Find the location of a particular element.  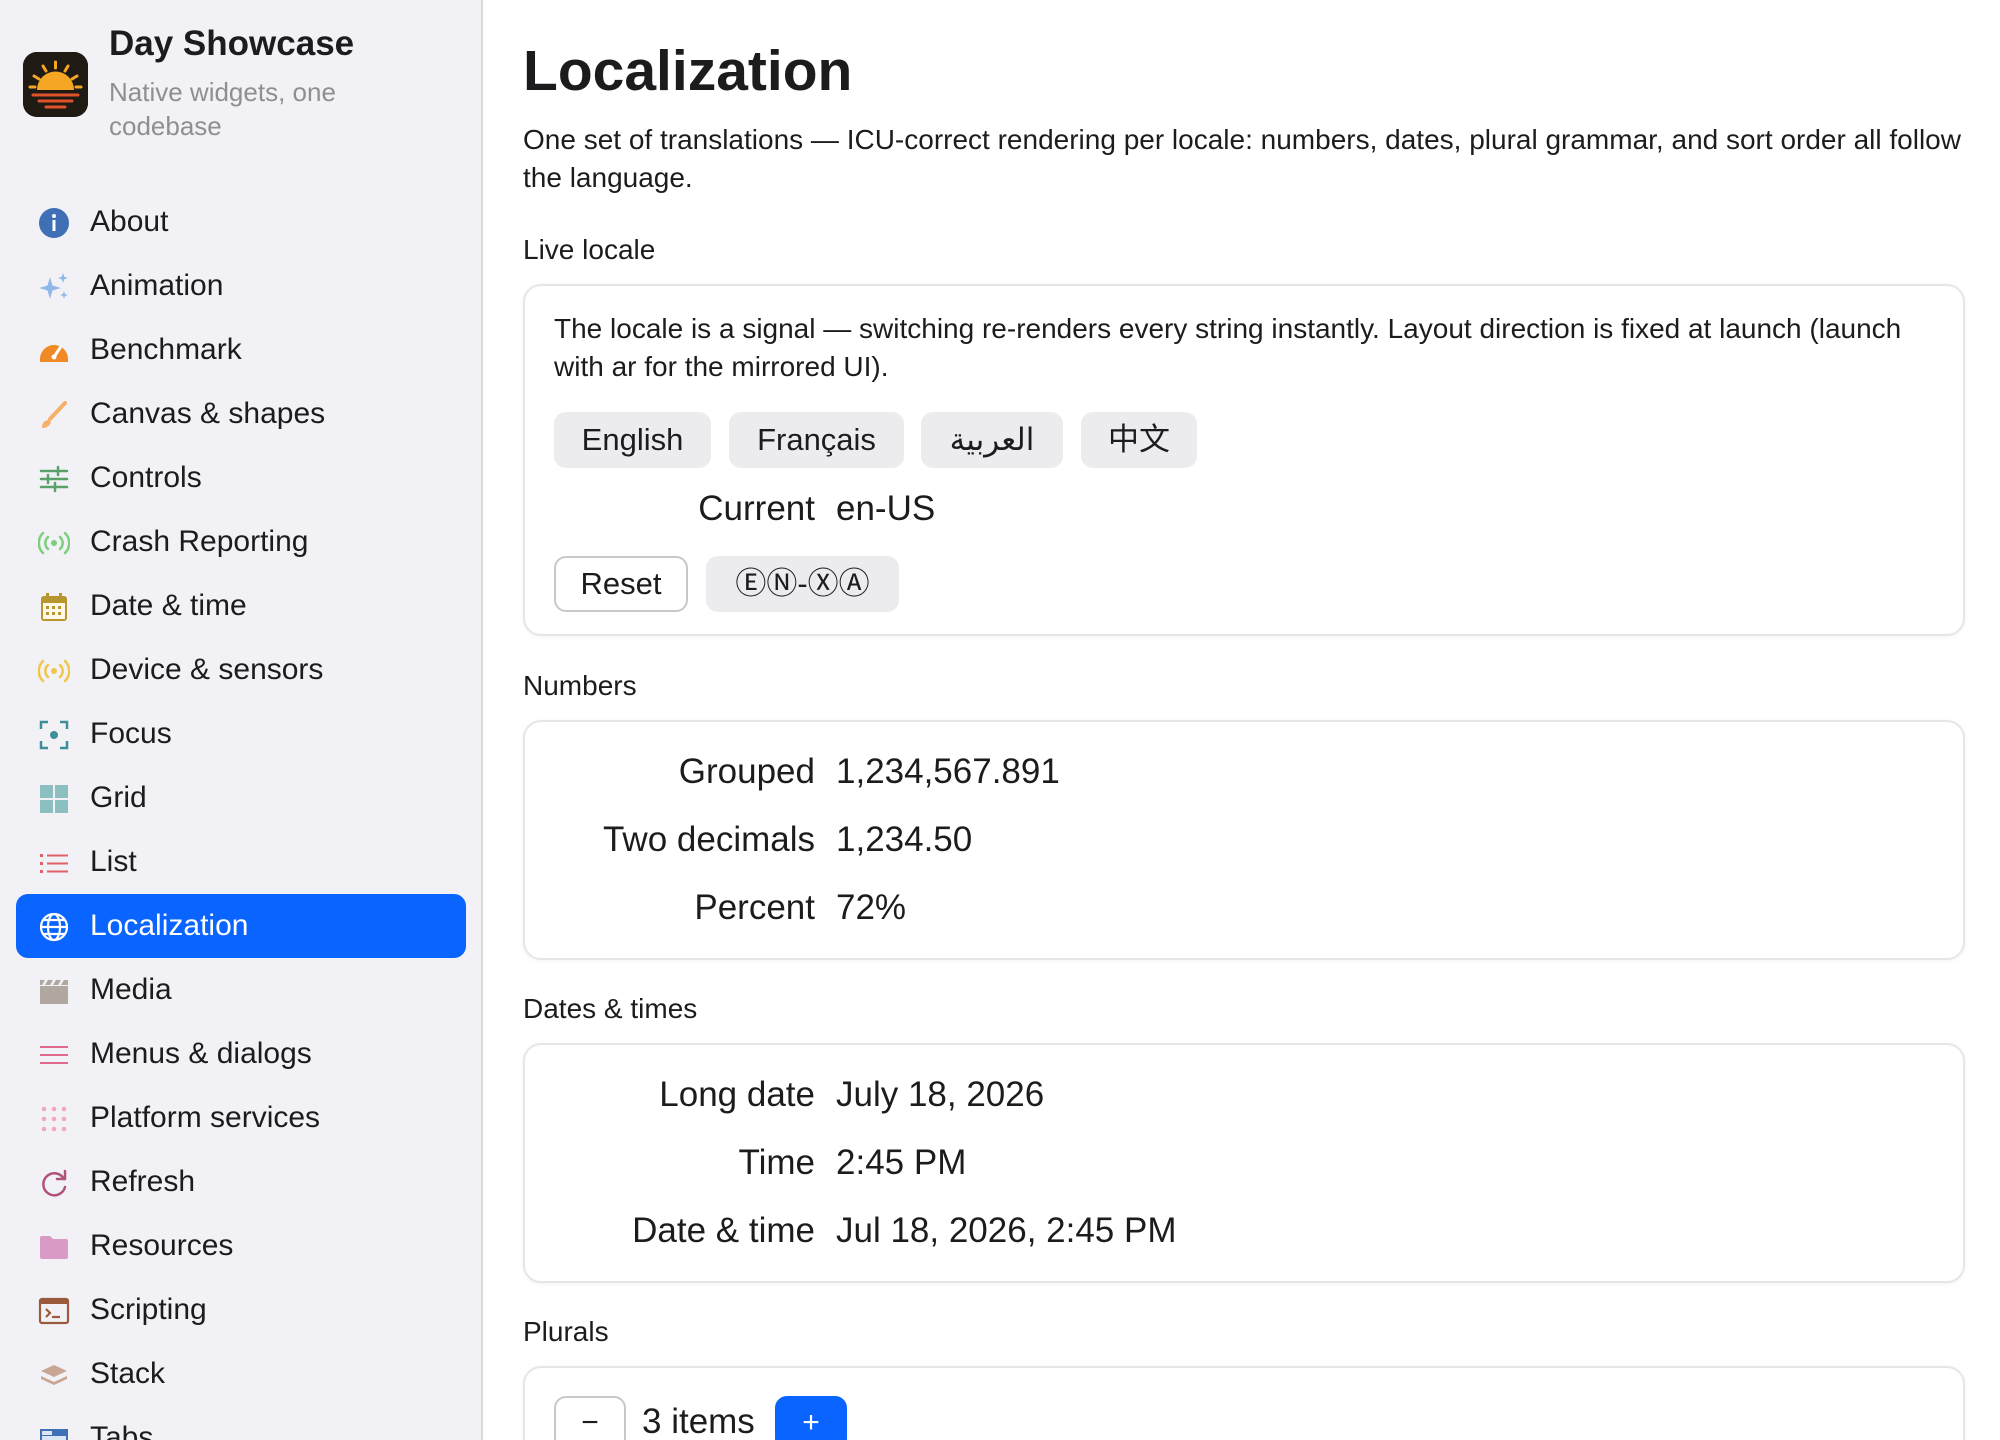

sidebar-item-platform-services: Platform services is located at coordinates (241, 1118).